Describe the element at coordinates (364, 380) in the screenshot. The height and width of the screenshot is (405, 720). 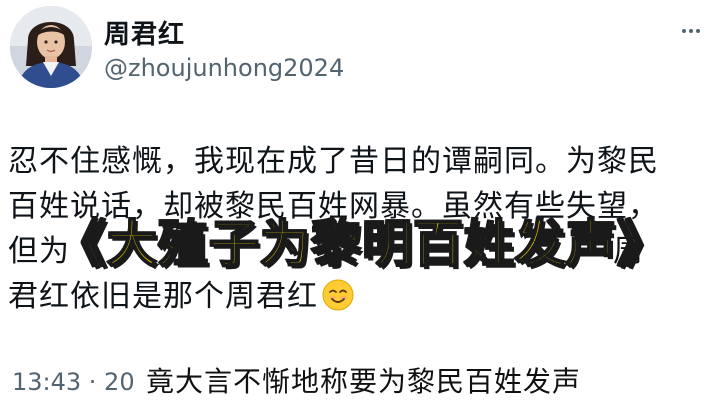
I see `video-subtitle: 竟大言不惭地称要为黎民百姓发声` at that location.